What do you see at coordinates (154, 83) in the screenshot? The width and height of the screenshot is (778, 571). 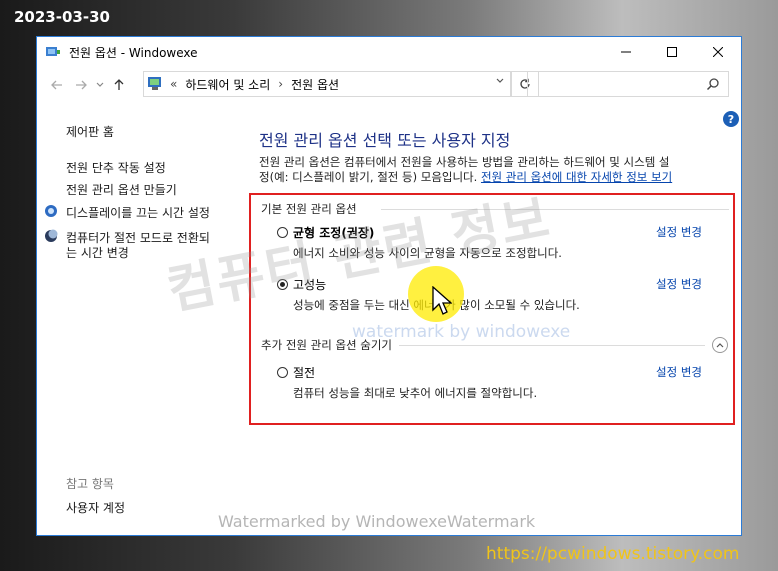 I see `control-panel-icon` at bounding box center [154, 83].